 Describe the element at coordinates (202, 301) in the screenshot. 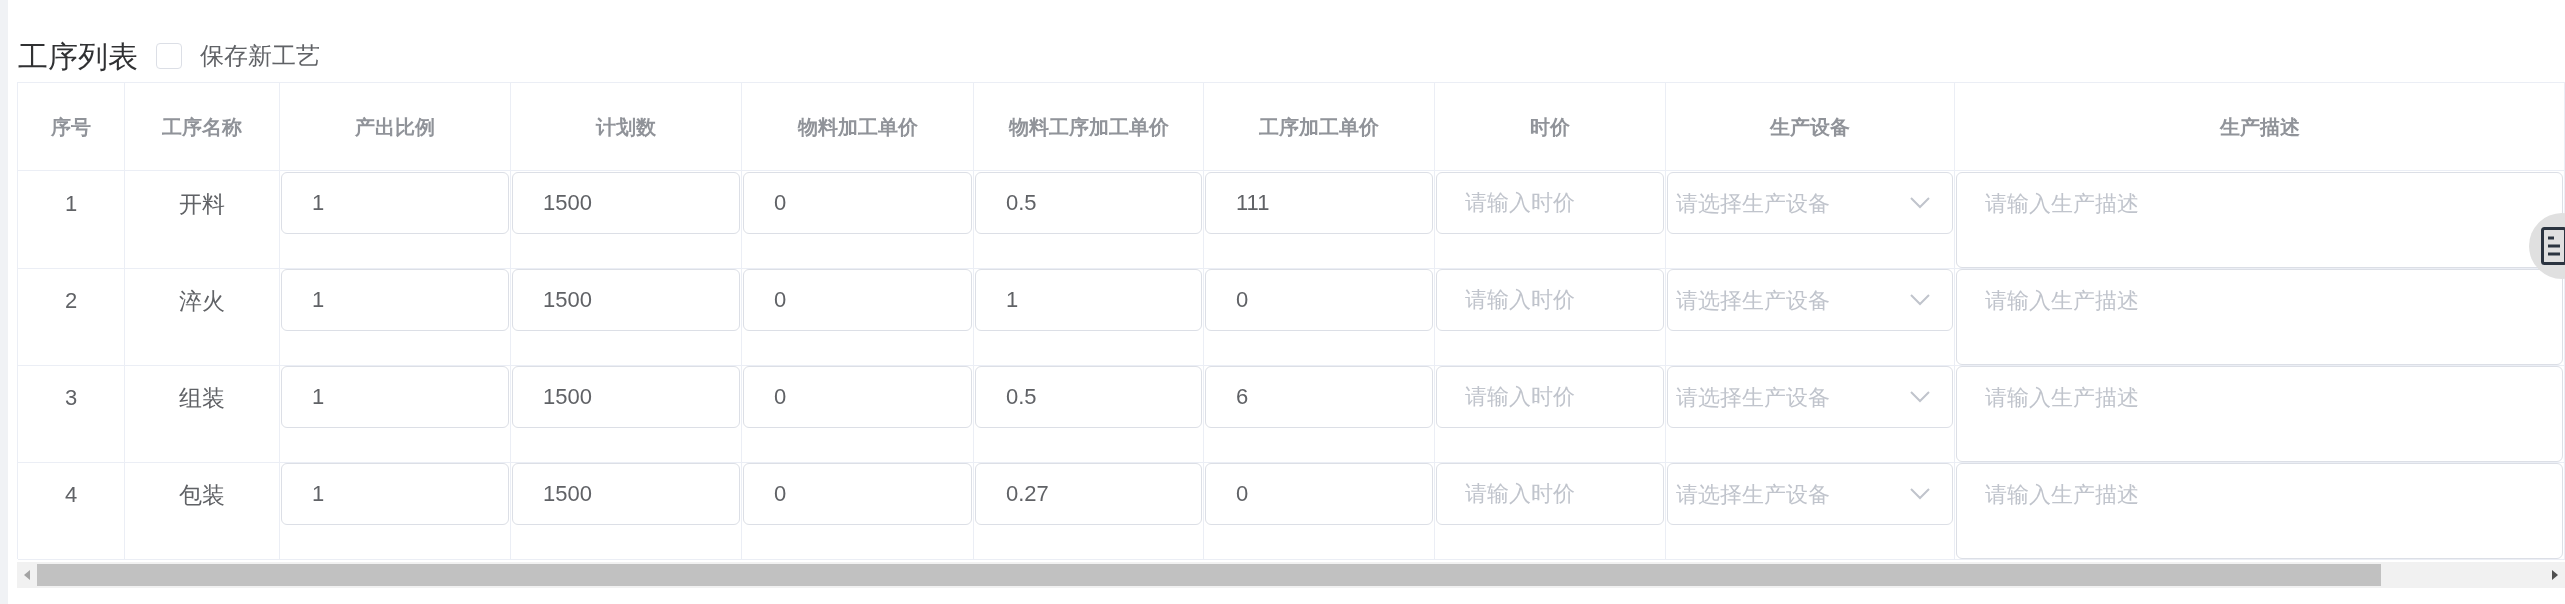

I see `table-cell-text: 淬火` at that location.